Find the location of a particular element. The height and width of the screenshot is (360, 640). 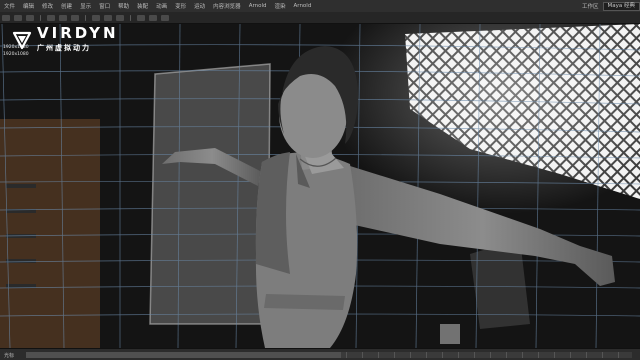

menu-edit: 编辑 is located at coordinates (28, 6).